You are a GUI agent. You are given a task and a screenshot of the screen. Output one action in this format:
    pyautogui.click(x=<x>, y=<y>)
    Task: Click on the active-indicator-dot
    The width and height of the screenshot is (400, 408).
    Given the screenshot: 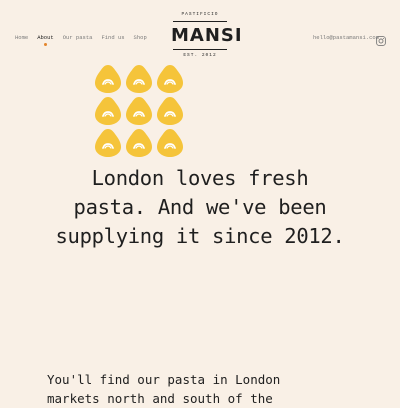 What is the action you would take?
    pyautogui.click(x=45, y=44)
    